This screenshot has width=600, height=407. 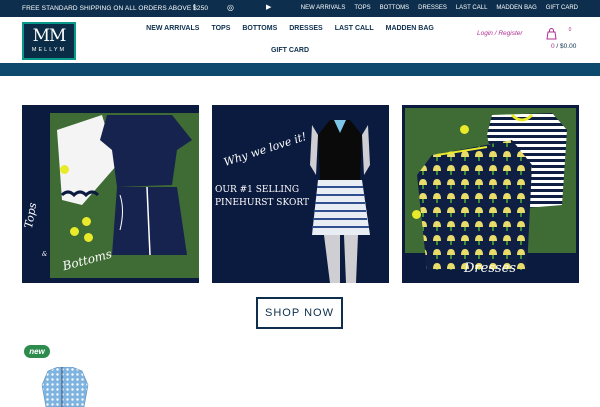 What do you see at coordinates (37, 351) in the screenshot?
I see `new-badge: new` at bounding box center [37, 351].